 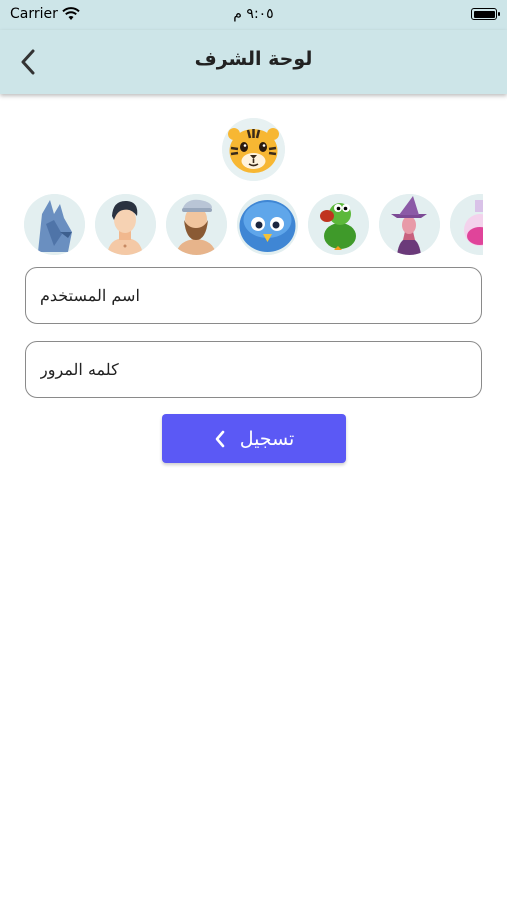 I want to click on witch-avatar-icon, so click(x=409, y=224).